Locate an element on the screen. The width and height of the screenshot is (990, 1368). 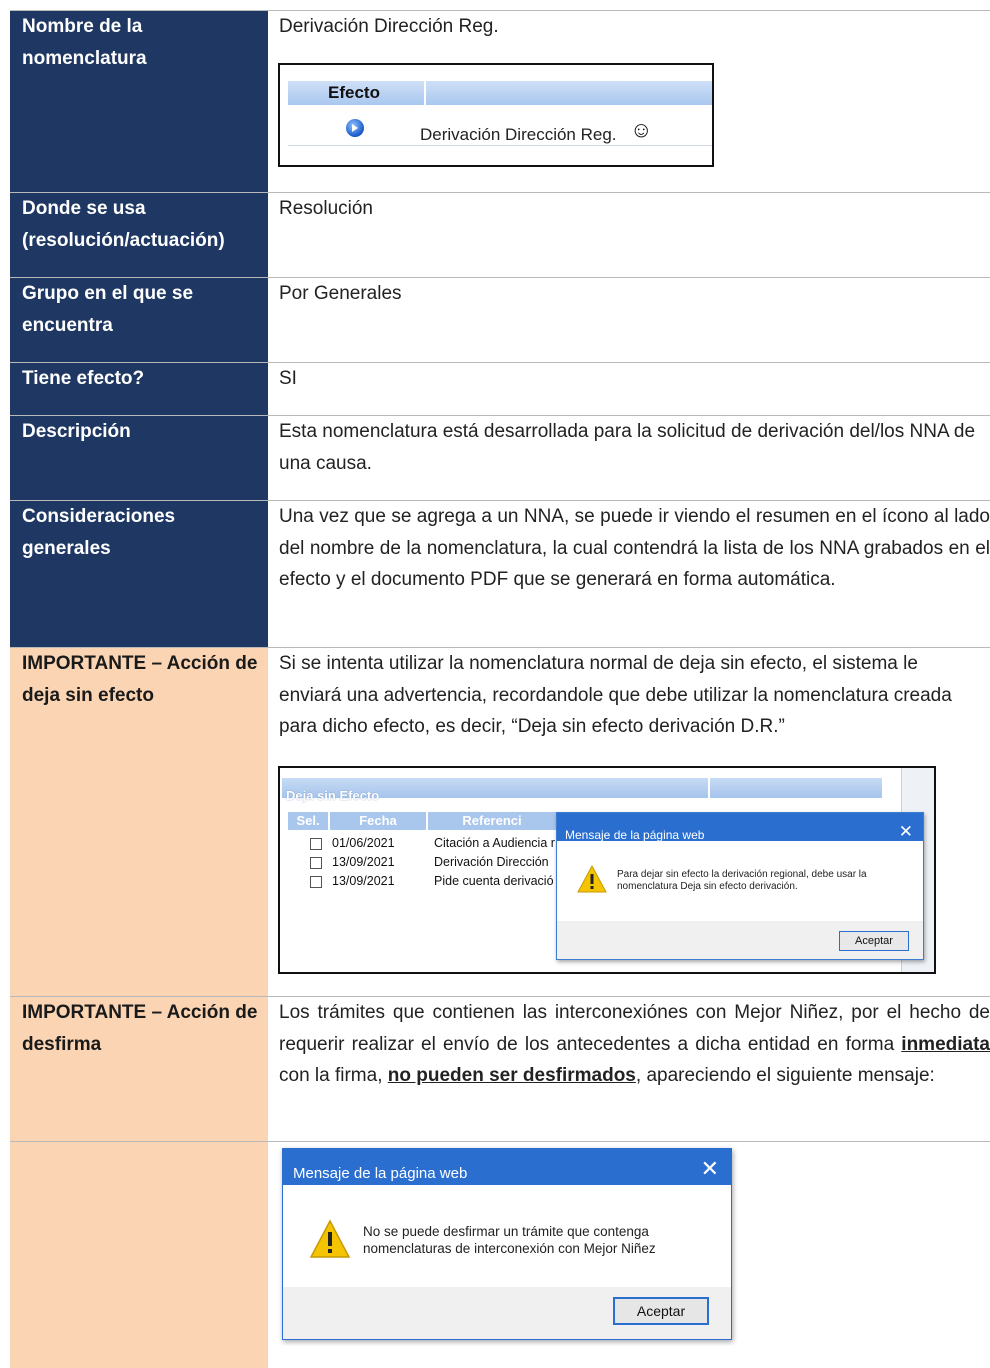
underlined-text: no pueden ser desfirmados is located at coordinates (511, 1076).